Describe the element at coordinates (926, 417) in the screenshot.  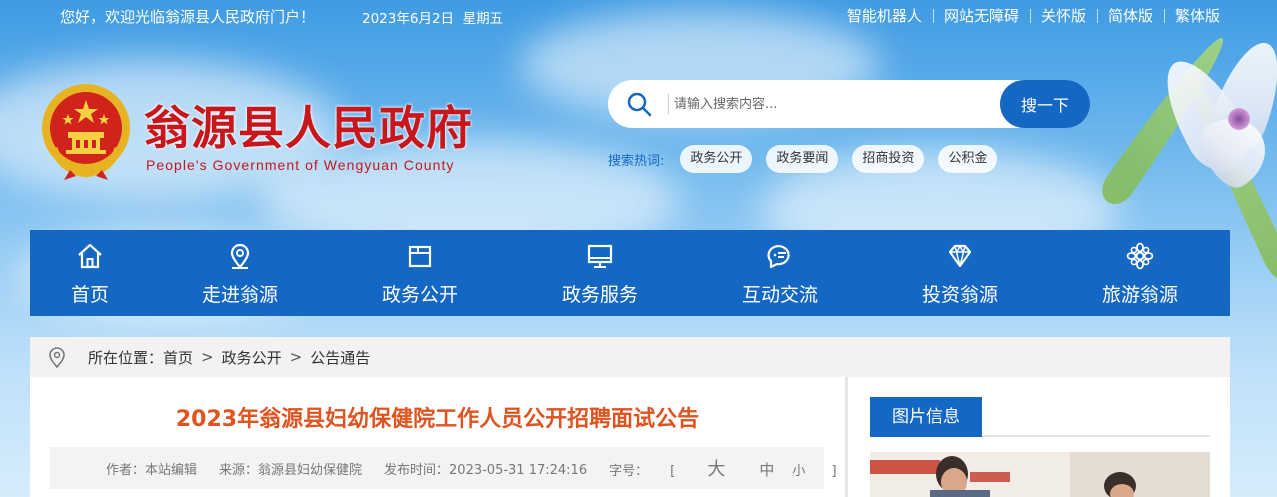
I see `sidebar-tab-picture-info: 图片信息` at that location.